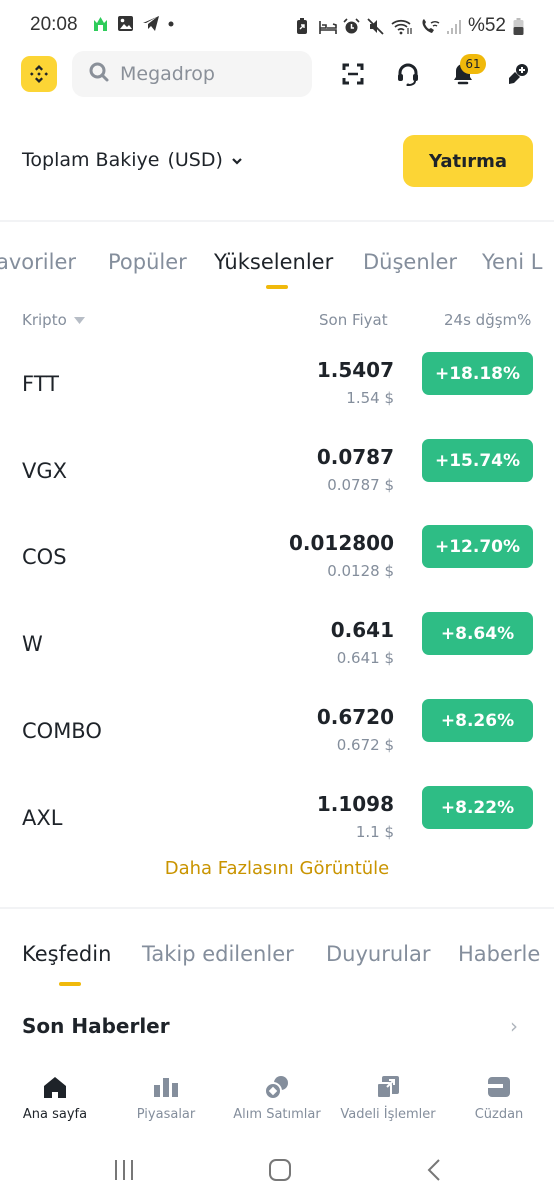  I want to click on nav-wallet: Cüzdan, so click(499, 1098).